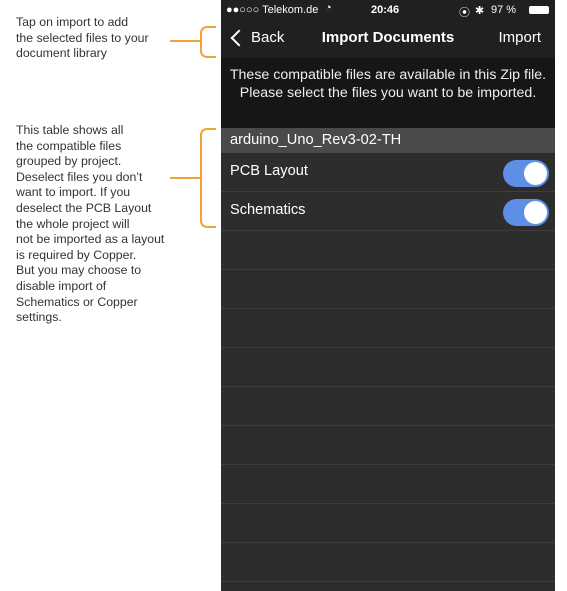 The width and height of the screenshot is (567, 591). Describe the element at coordinates (388, 140) in the screenshot. I see `section-header: arduino_Uno_Rev3-02-TH` at that location.